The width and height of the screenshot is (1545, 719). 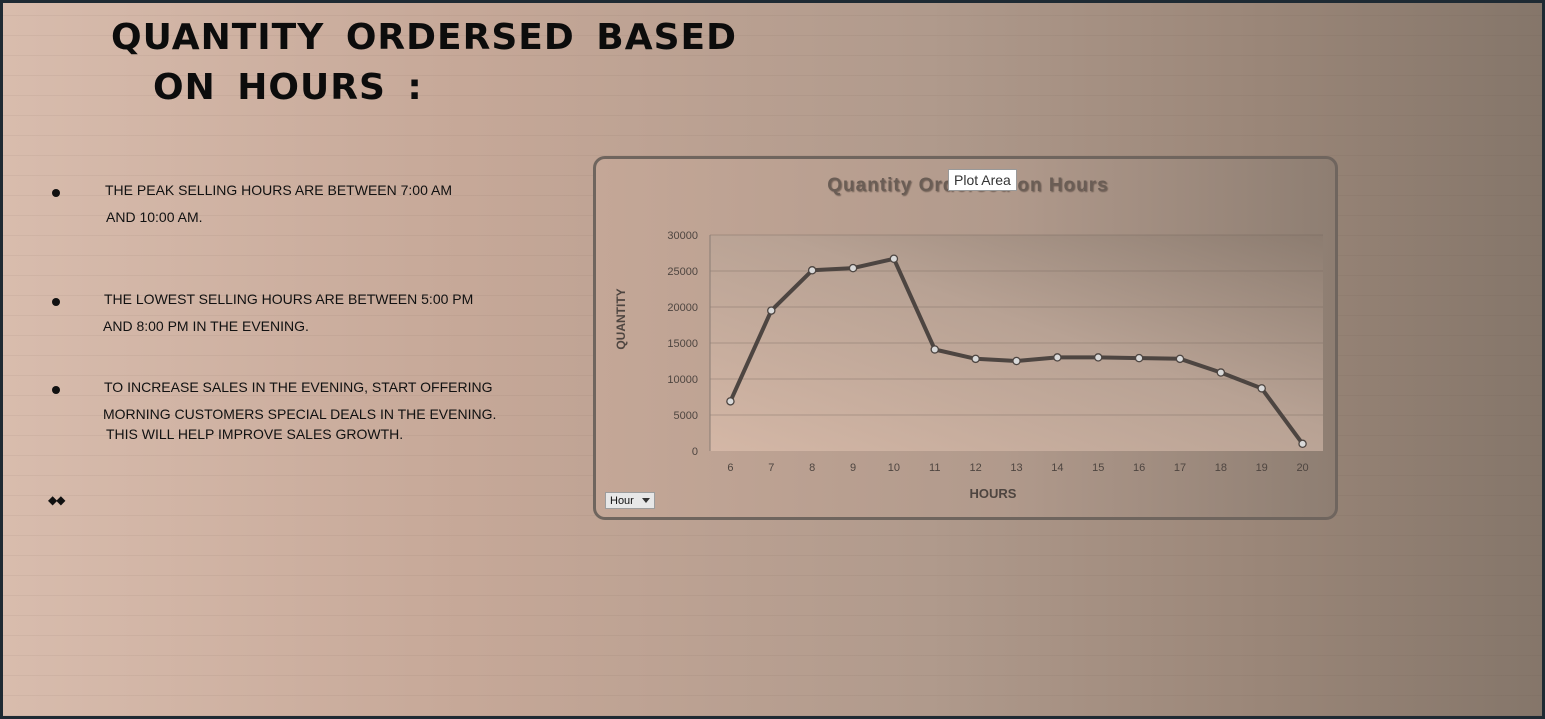 I want to click on x-axis-label: HOURS, so click(x=993, y=493).